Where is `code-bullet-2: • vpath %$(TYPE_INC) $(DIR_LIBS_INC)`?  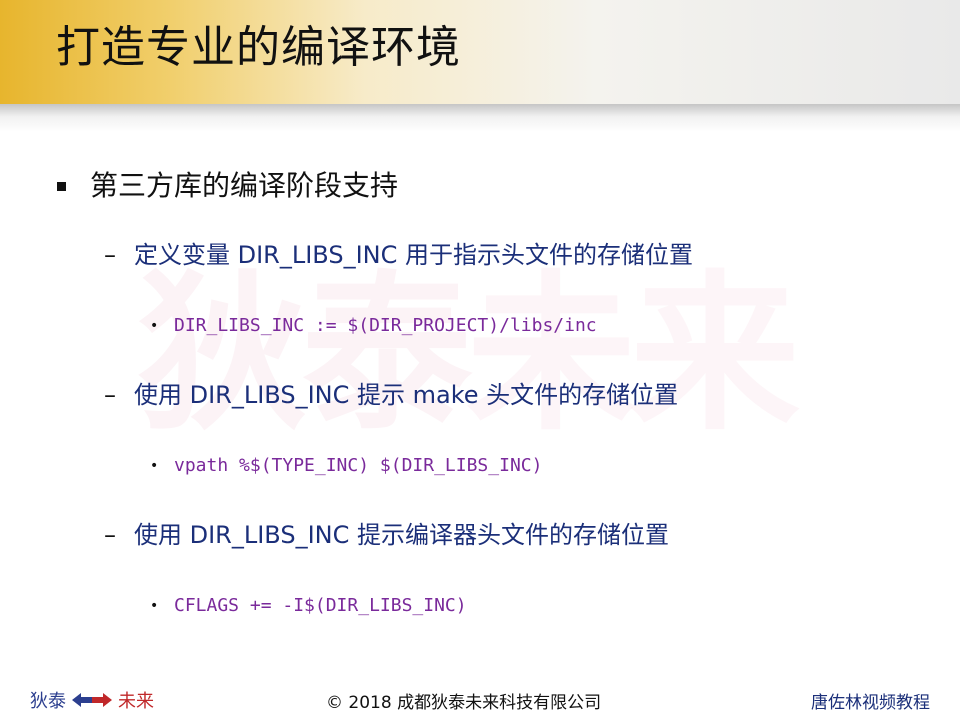 code-bullet-2: • vpath %$(TYPE_INC) $(DIR_LIBS_INC) is located at coordinates (346, 466).